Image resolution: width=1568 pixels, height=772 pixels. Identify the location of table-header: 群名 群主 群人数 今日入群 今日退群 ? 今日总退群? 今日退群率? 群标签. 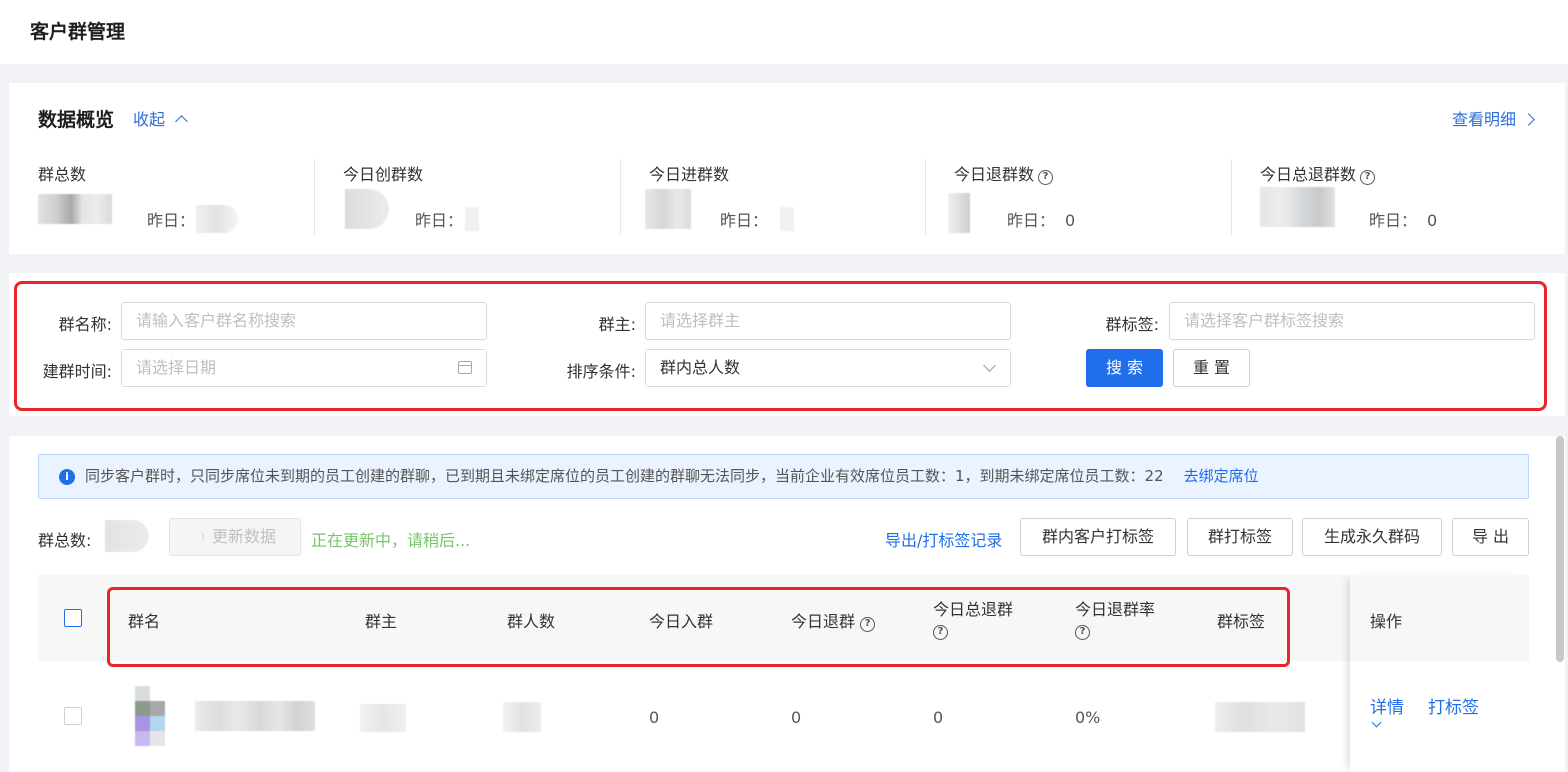
(783, 621).